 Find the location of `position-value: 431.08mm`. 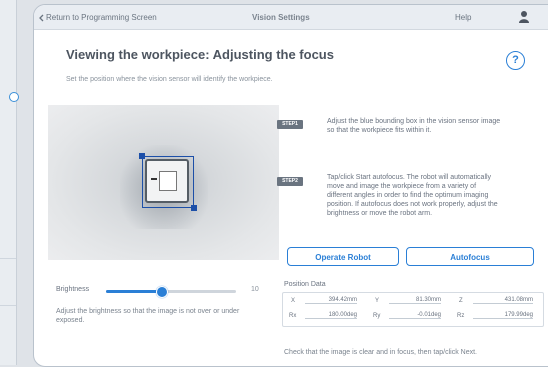

position-value: 431.08mm is located at coordinates (503, 300).